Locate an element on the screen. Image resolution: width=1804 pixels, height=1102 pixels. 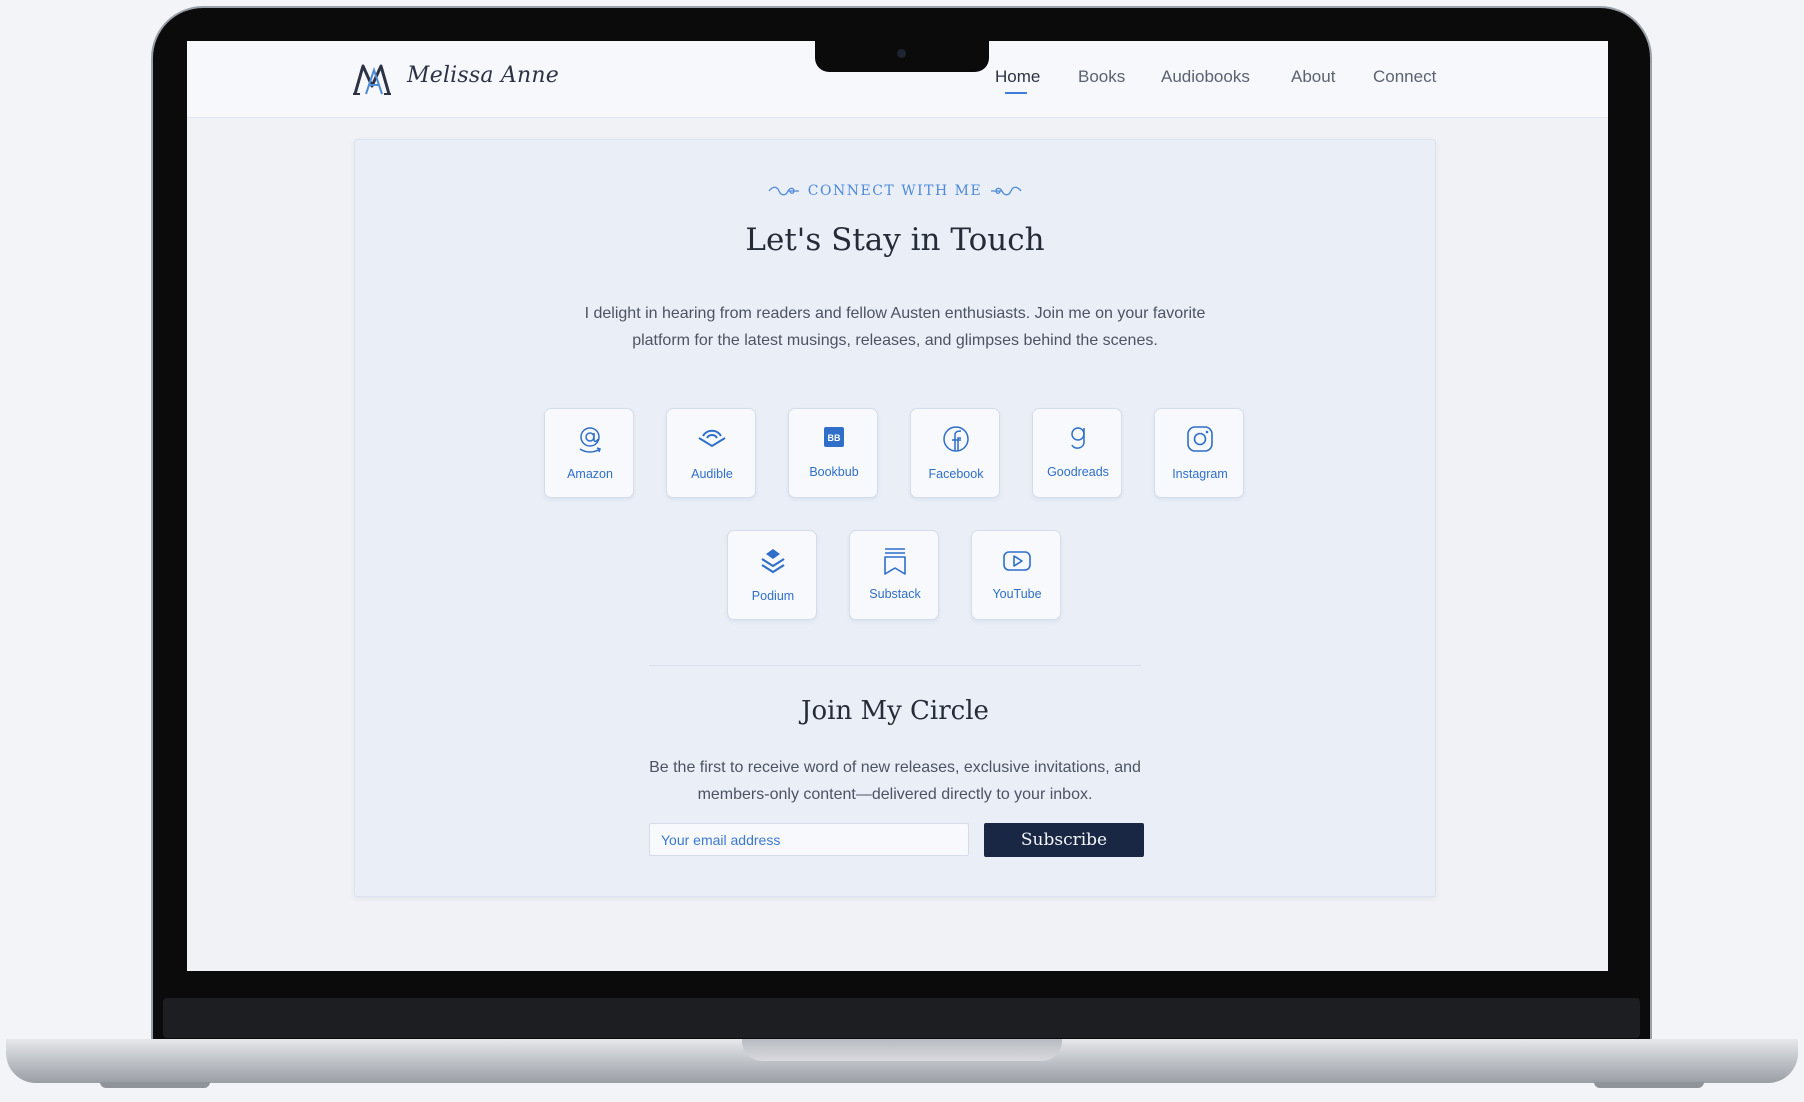
laptop-base-notch is located at coordinates (902, 1050).